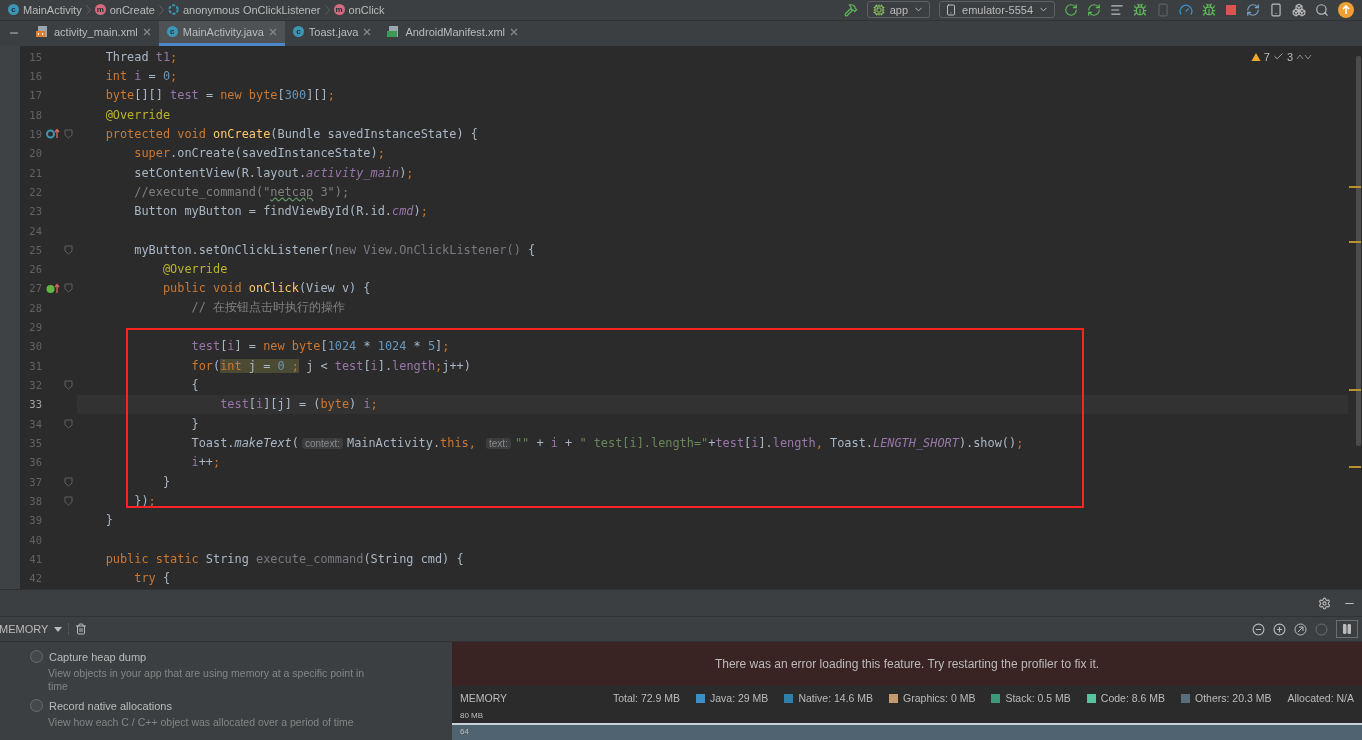 The image size is (1362, 740). What do you see at coordinates (1299, 9) in the screenshot?
I see `boxes-icon` at bounding box center [1299, 9].